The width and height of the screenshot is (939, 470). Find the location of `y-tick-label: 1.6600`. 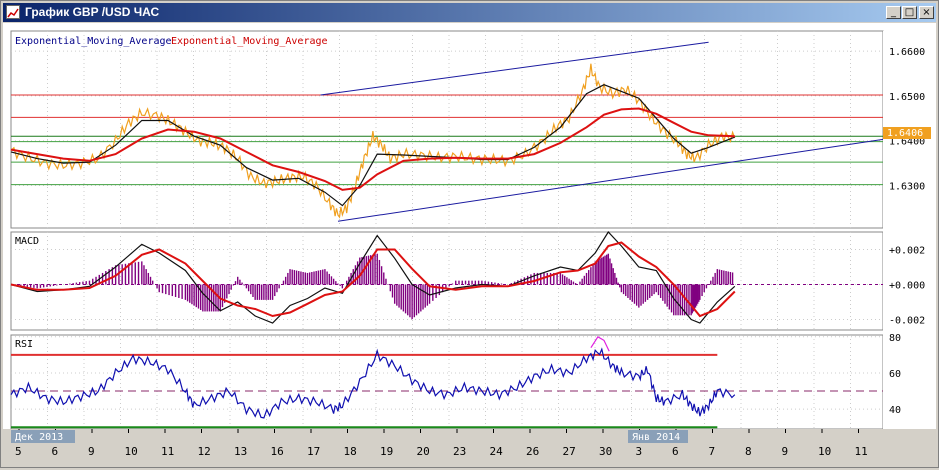

y-tick-label: 1.6600 is located at coordinates (907, 52).